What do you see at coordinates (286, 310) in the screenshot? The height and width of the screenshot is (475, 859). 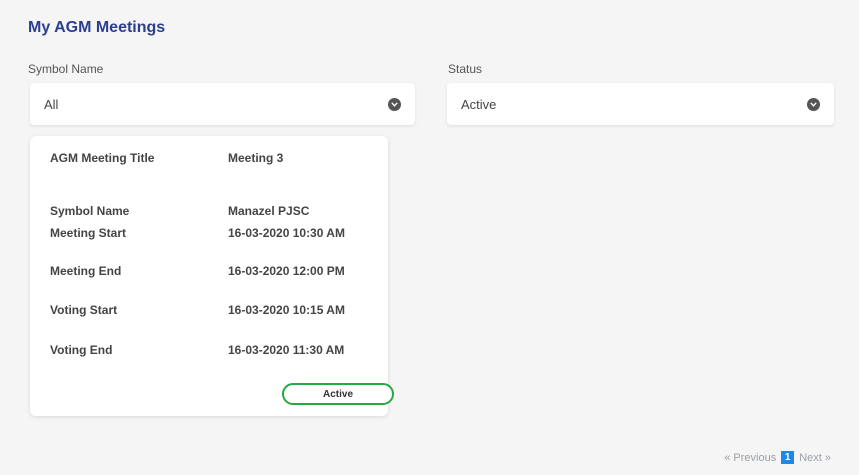 I see `voting-start-value: 16-03-2020 10:15 AM` at bounding box center [286, 310].